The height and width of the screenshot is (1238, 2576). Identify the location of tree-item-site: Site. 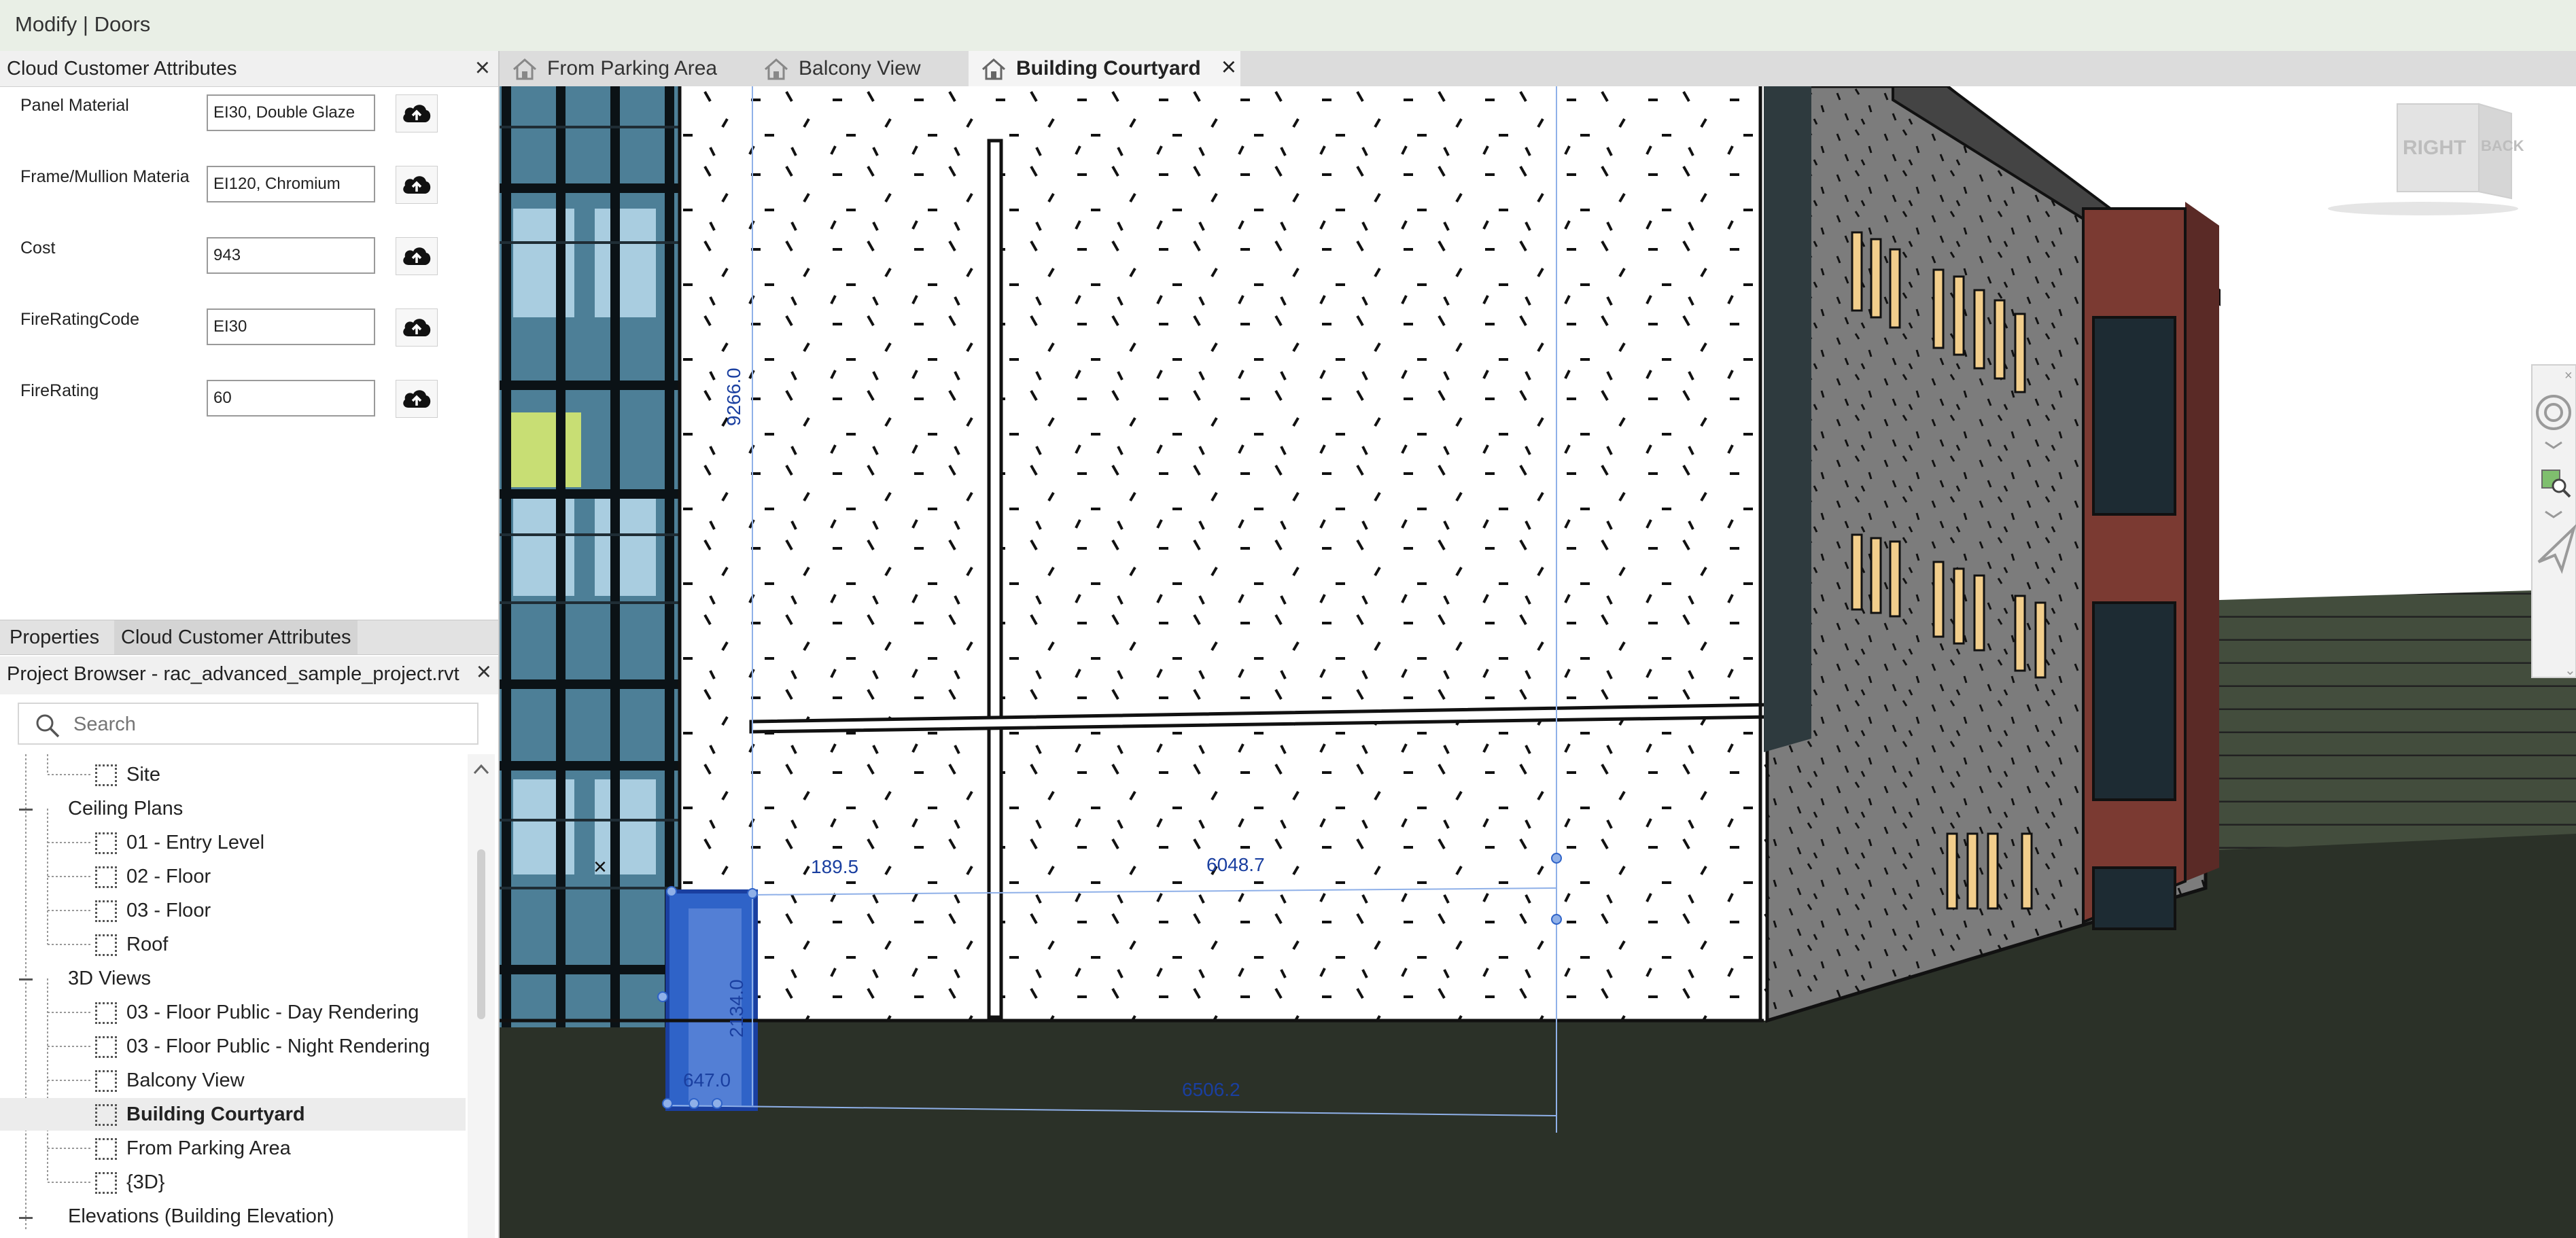
(127, 774).